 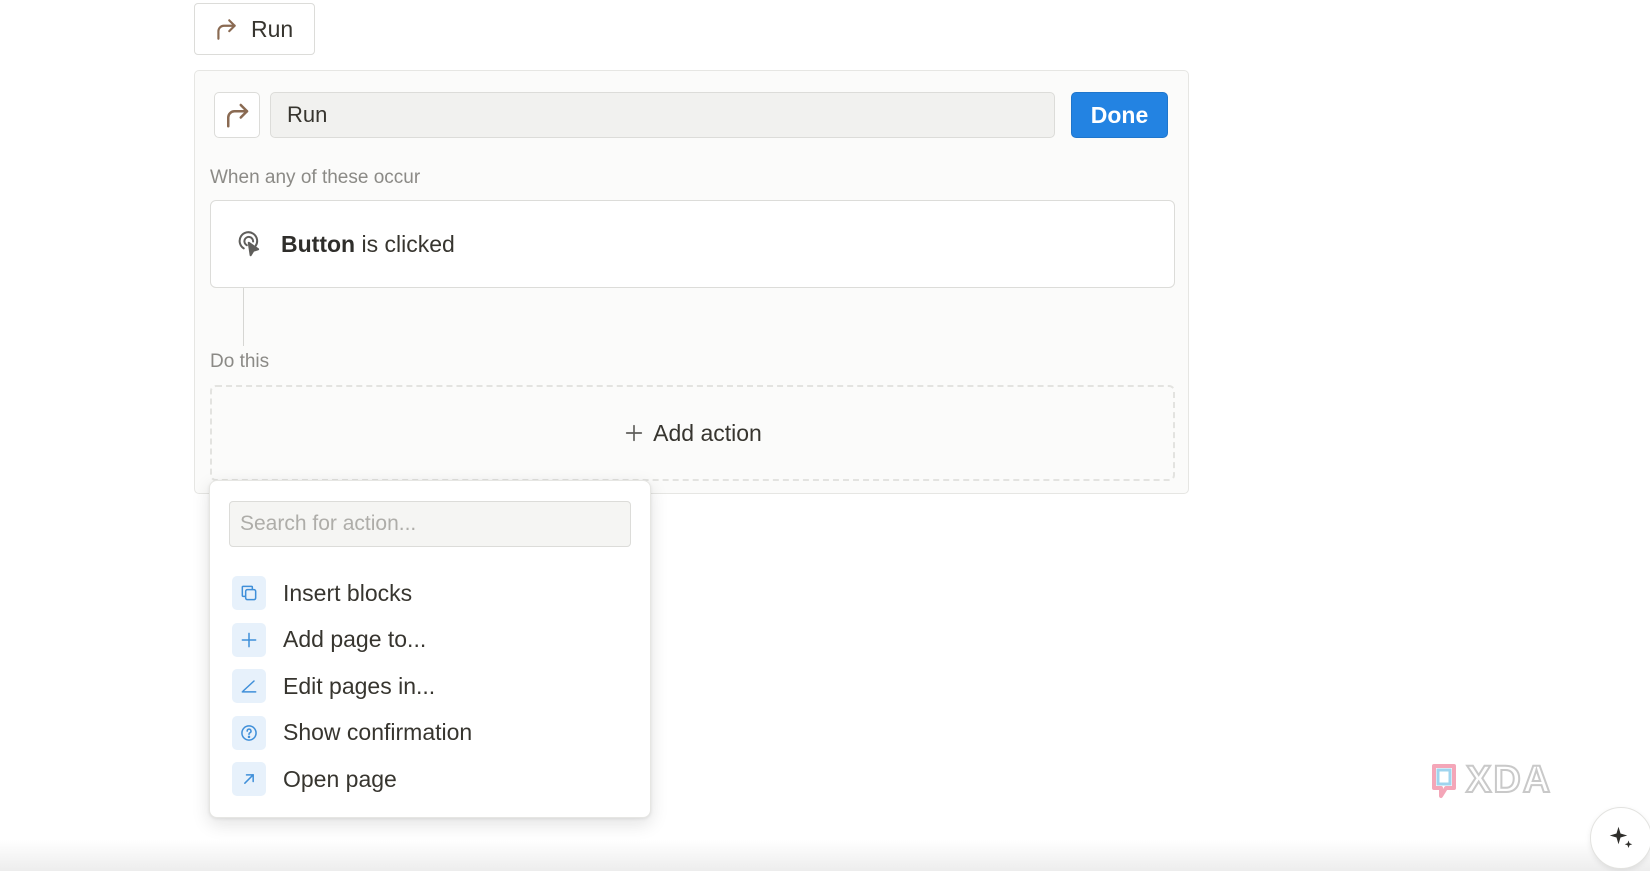 What do you see at coordinates (692, 244) in the screenshot?
I see `trigger-card: Button is clicked` at bounding box center [692, 244].